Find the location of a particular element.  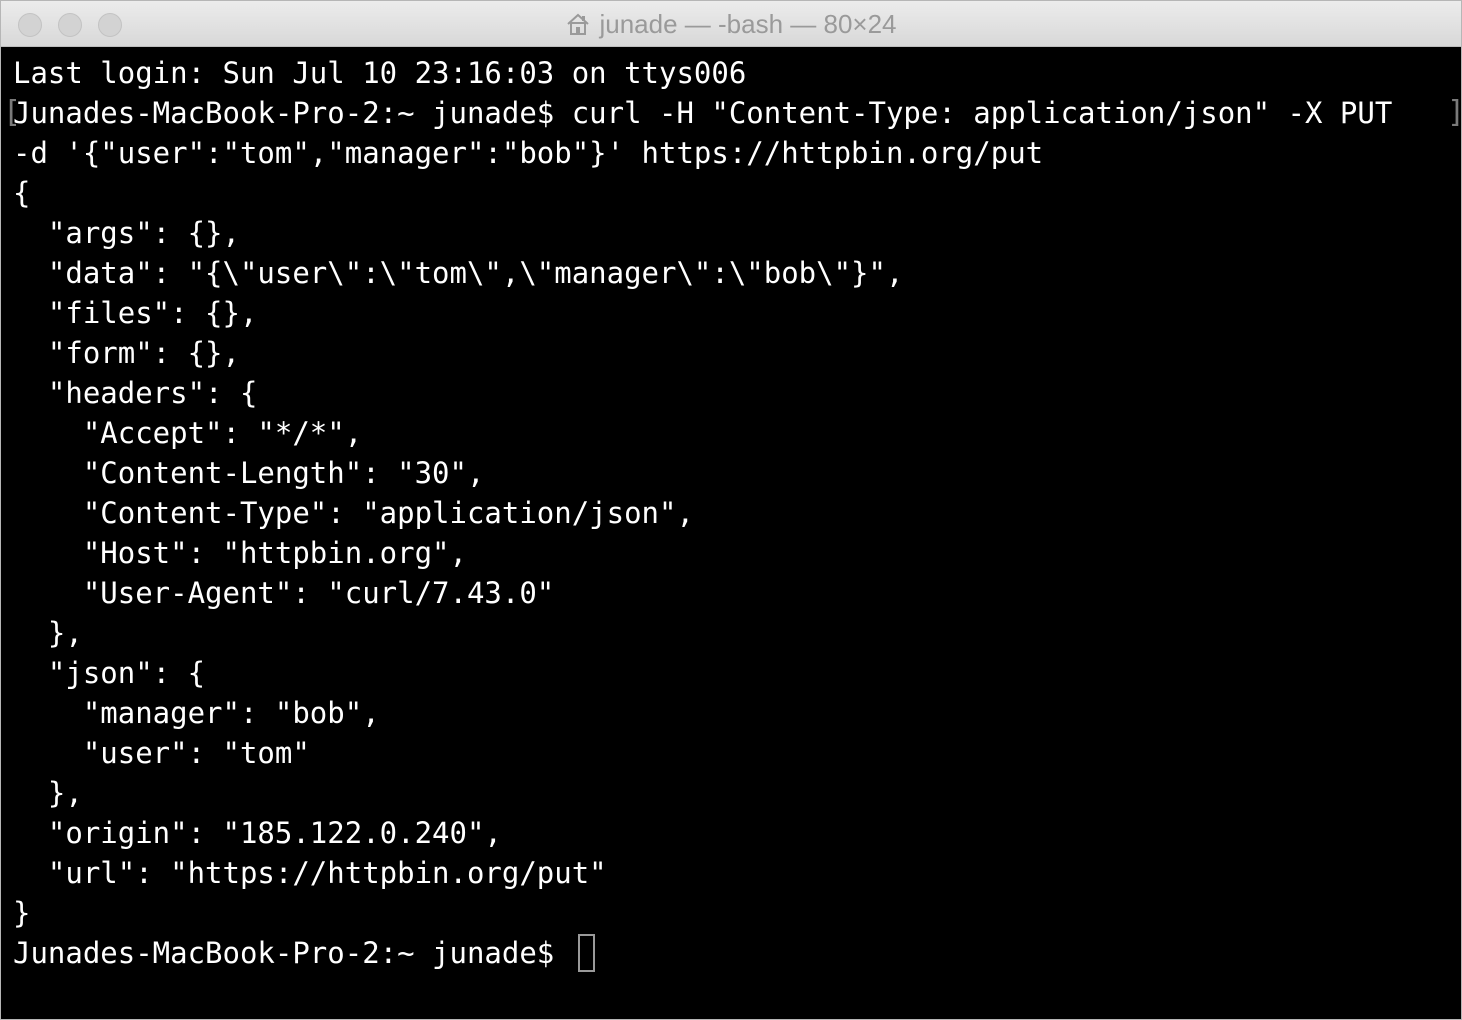

terminal-line: "args": {}, is located at coordinates (126, 233).